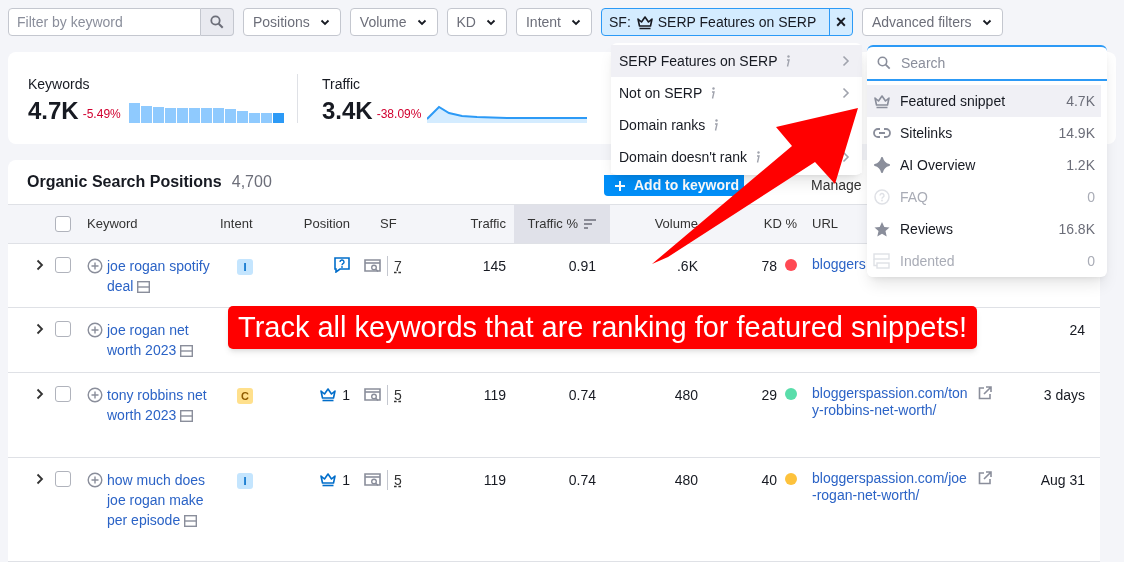 Image resolution: width=1124 pixels, height=562 pixels. What do you see at coordinates (59, 84) in the screenshot?
I see `metric-label: Keywords` at bounding box center [59, 84].